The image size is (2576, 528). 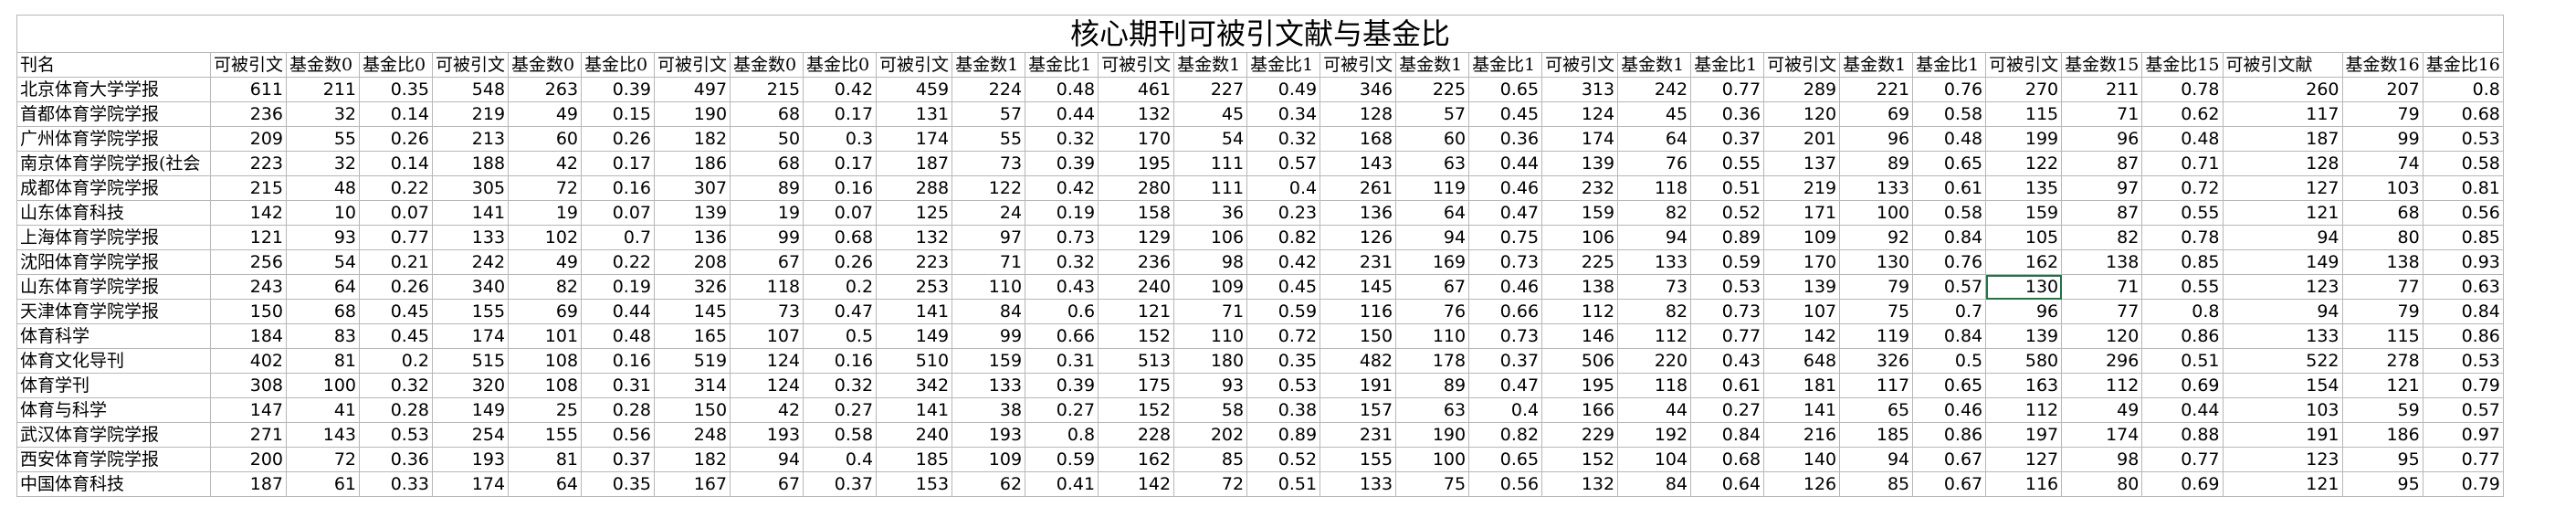 I want to click on value-cell: 0.17, so click(x=618, y=164).